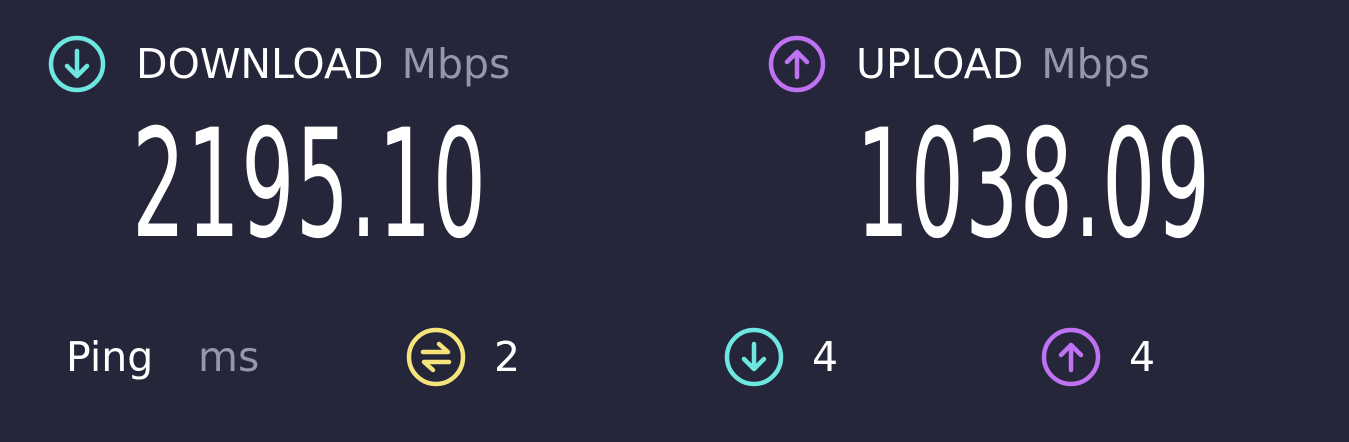 The height and width of the screenshot is (442, 1349). I want to click on upload-speed-value: 1038.09, so click(1034, 185).